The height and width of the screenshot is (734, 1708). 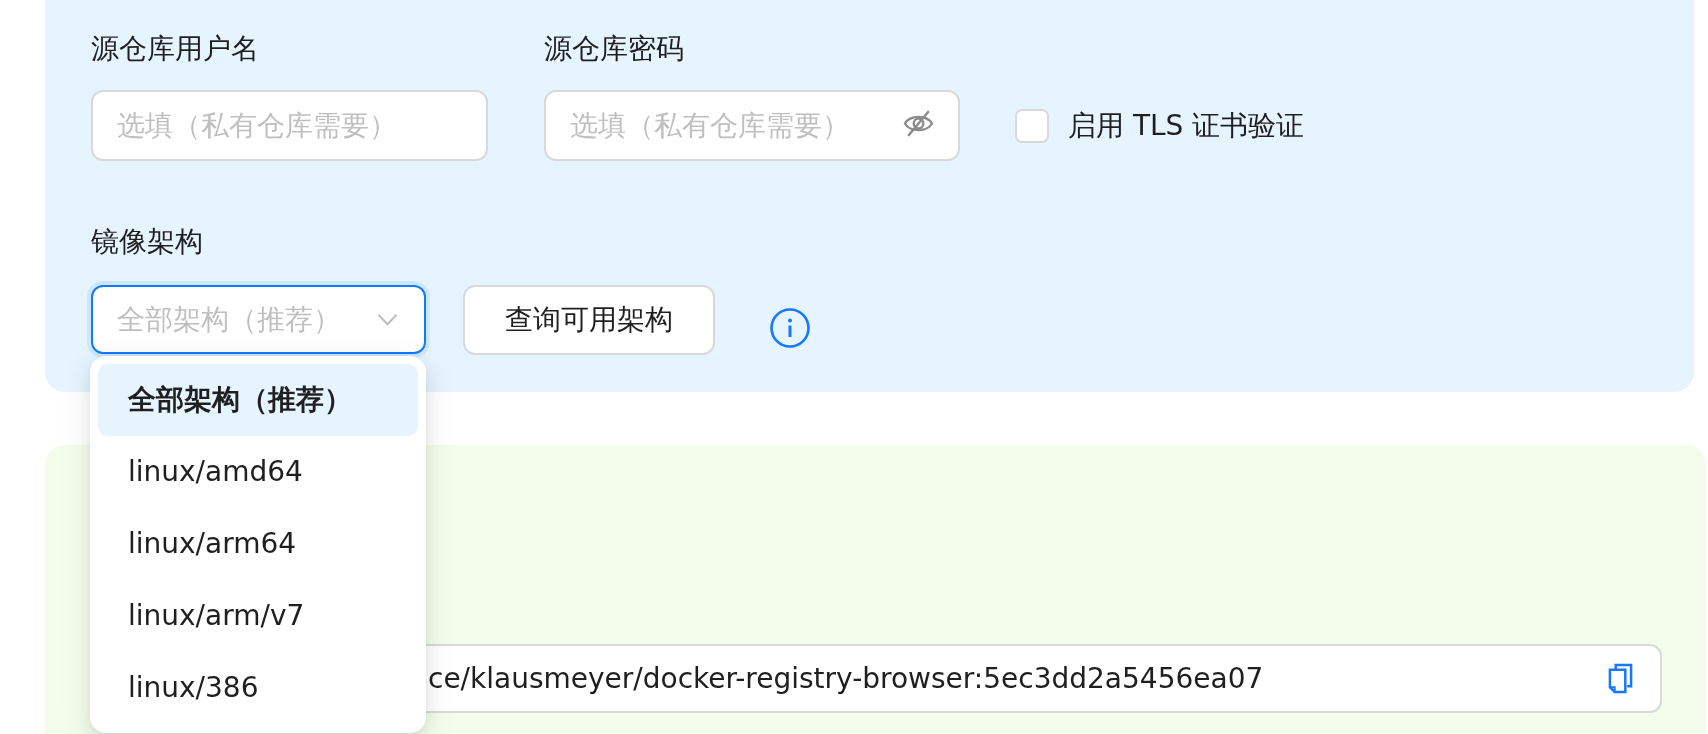 What do you see at coordinates (1620, 678) in the screenshot?
I see `copy-icon` at bounding box center [1620, 678].